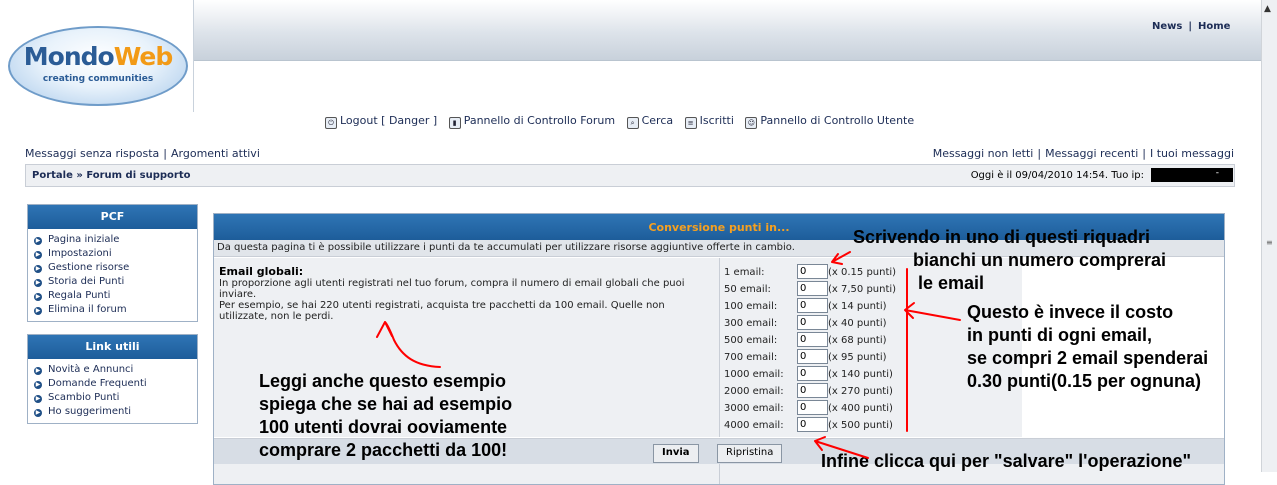 Image resolution: width=1277 pixels, height=485 pixels. I want to click on sidebar-item-news: ▶ Novità e Annunci, so click(115, 370).